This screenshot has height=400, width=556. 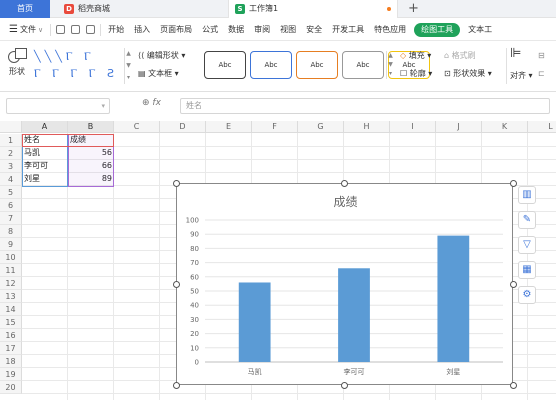 I want to click on row-header-10: 10, so click(x=11, y=257).